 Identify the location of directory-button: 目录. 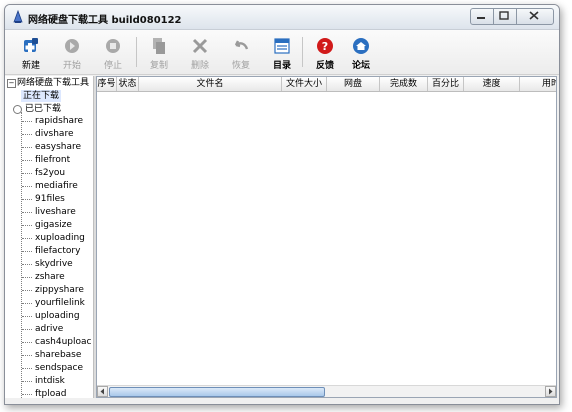
(282, 52).